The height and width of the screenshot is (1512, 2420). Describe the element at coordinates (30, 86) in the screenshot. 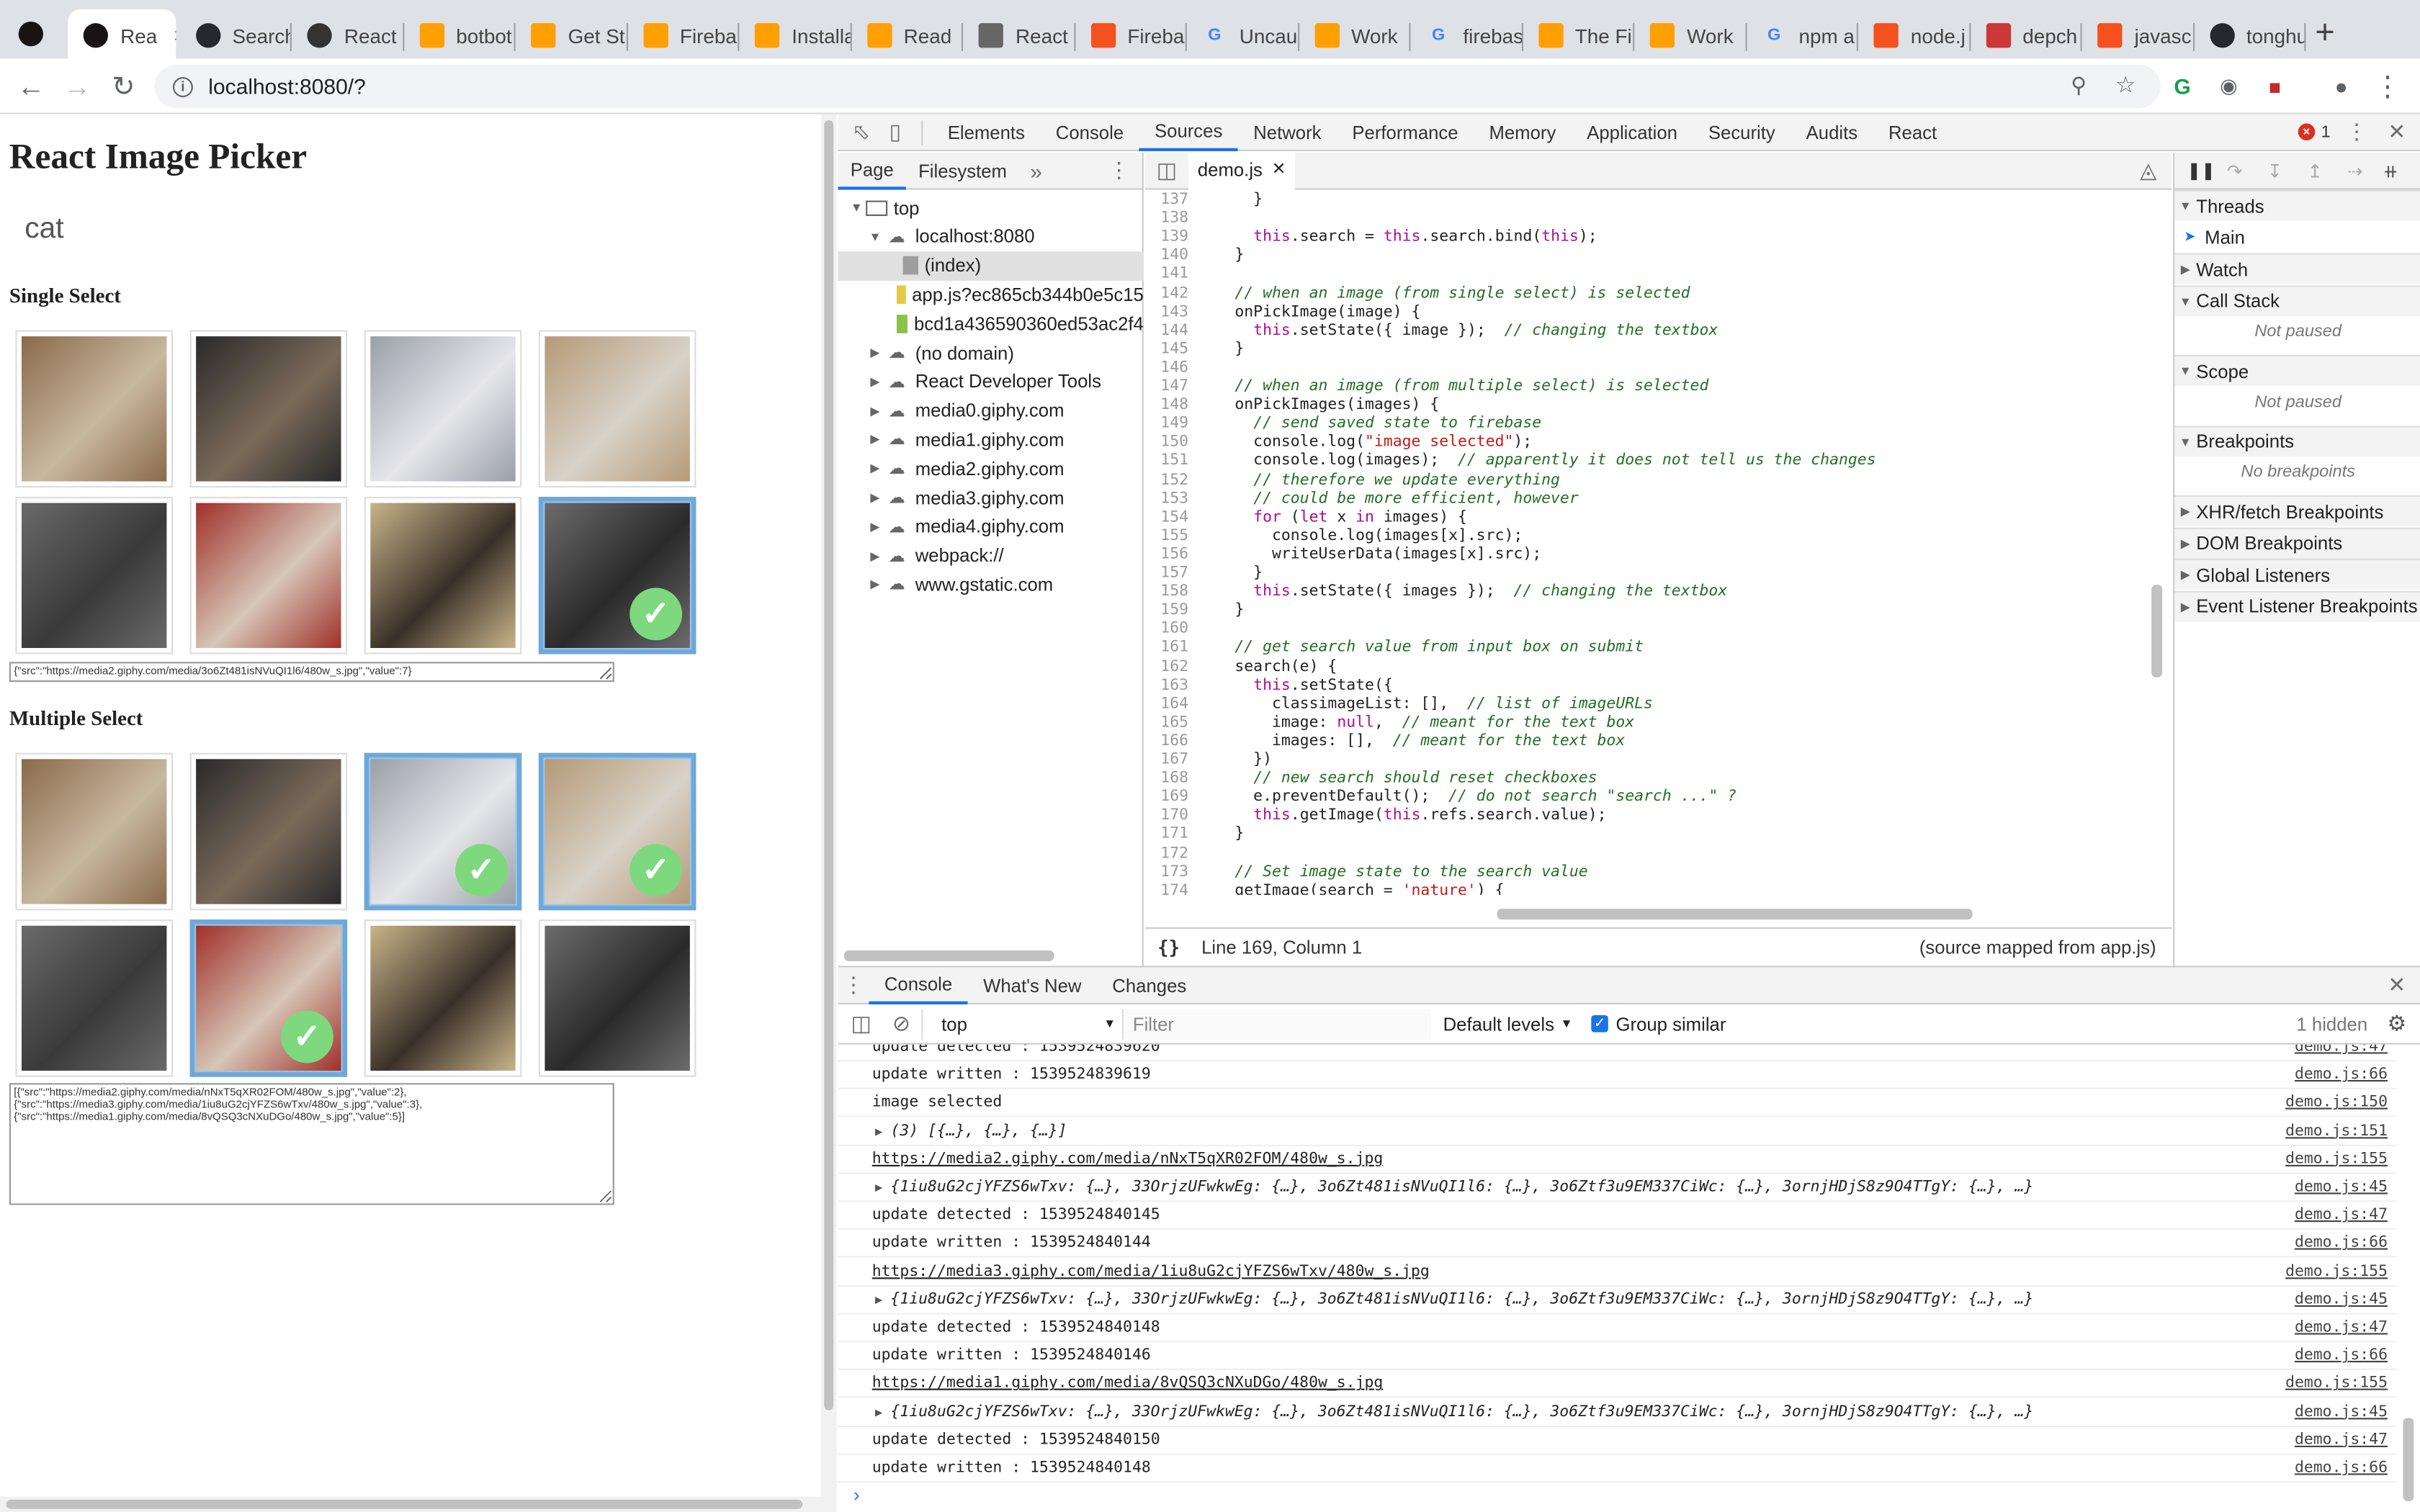

I see `back-button: ←` at that location.